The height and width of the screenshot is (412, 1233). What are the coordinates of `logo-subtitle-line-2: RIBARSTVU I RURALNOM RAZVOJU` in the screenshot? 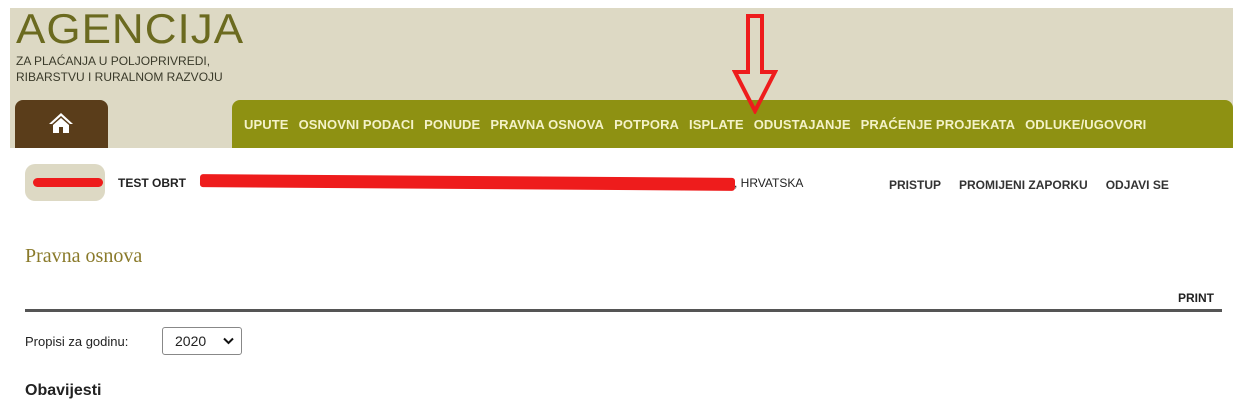 It's located at (119, 77).